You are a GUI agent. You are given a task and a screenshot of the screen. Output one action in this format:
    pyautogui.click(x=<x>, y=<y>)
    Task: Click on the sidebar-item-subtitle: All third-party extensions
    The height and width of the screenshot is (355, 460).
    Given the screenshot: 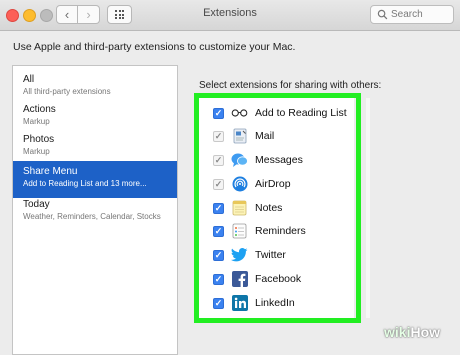 What is the action you would take?
    pyautogui.click(x=67, y=91)
    